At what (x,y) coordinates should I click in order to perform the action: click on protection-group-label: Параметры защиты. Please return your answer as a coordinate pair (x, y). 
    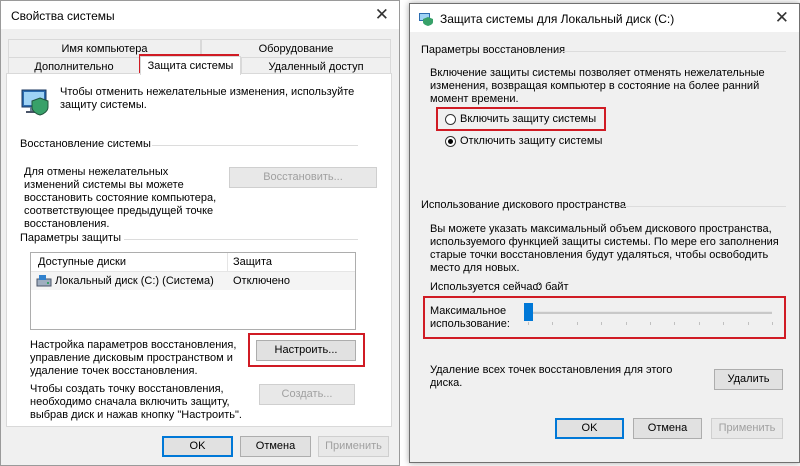
    Looking at the image, I should click on (70, 238).